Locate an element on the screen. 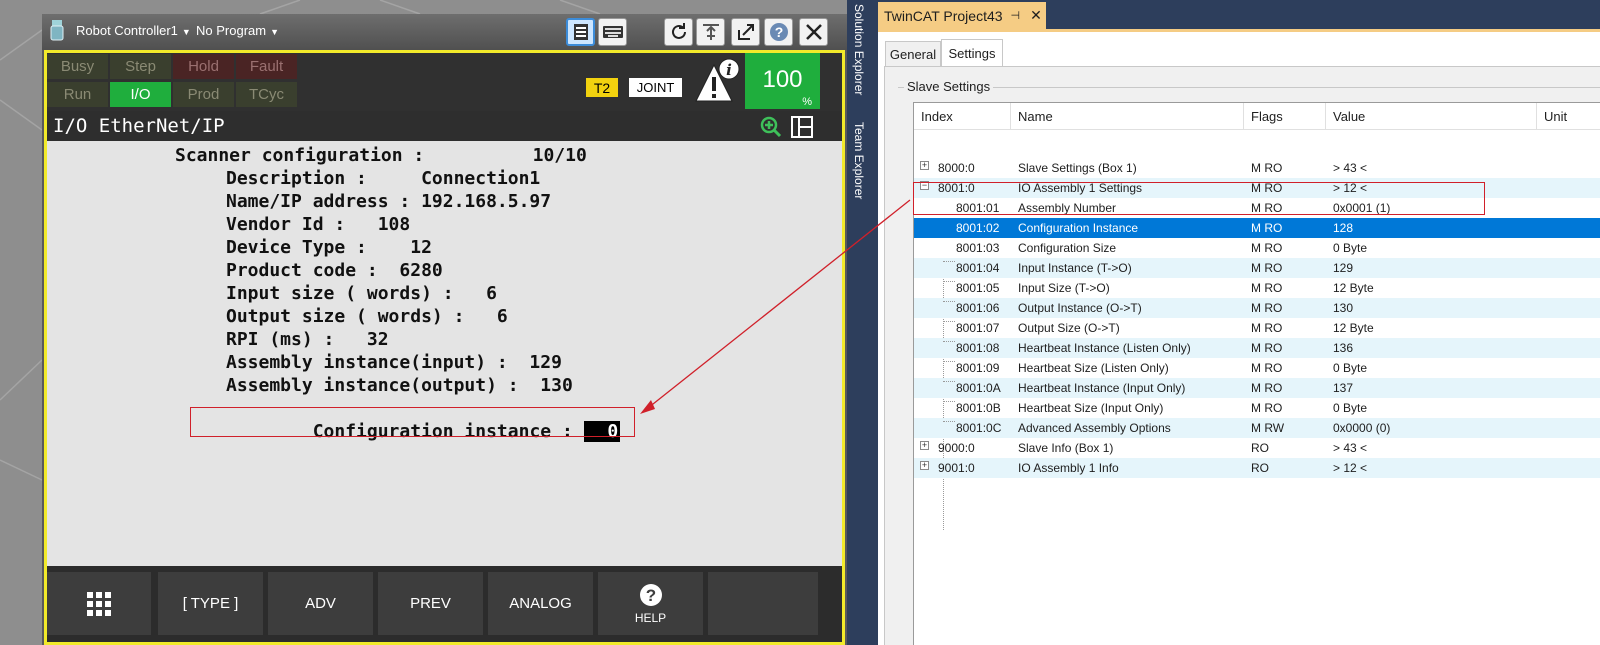  program-menu: No Program ▼ is located at coordinates (237, 30).